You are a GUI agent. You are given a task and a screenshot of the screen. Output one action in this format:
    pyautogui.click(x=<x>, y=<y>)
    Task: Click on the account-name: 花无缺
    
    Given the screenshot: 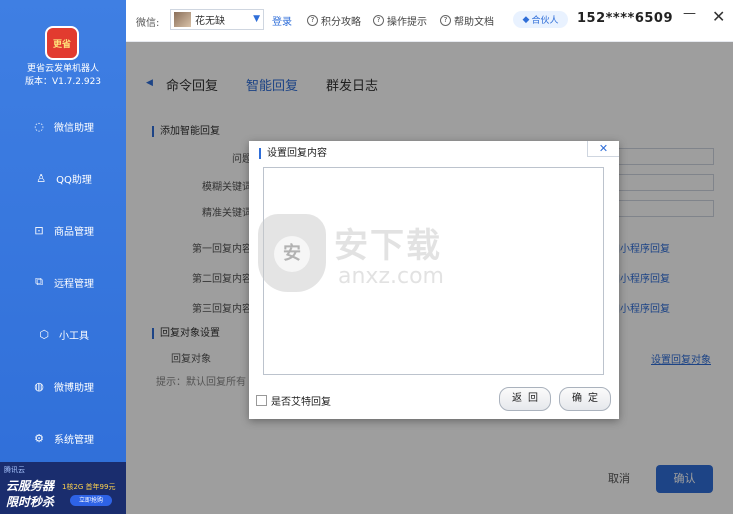 What is the action you would take?
    pyautogui.click(x=210, y=21)
    